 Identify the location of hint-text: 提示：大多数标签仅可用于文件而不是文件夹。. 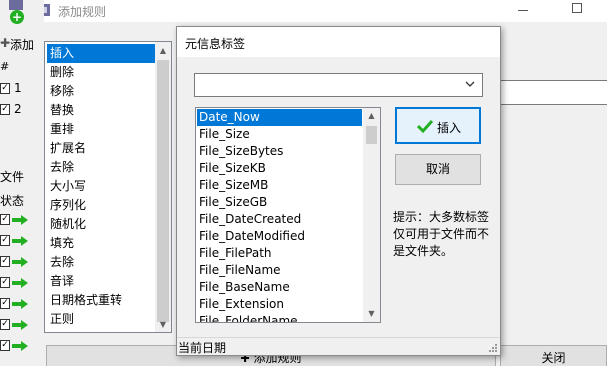
(441, 234).